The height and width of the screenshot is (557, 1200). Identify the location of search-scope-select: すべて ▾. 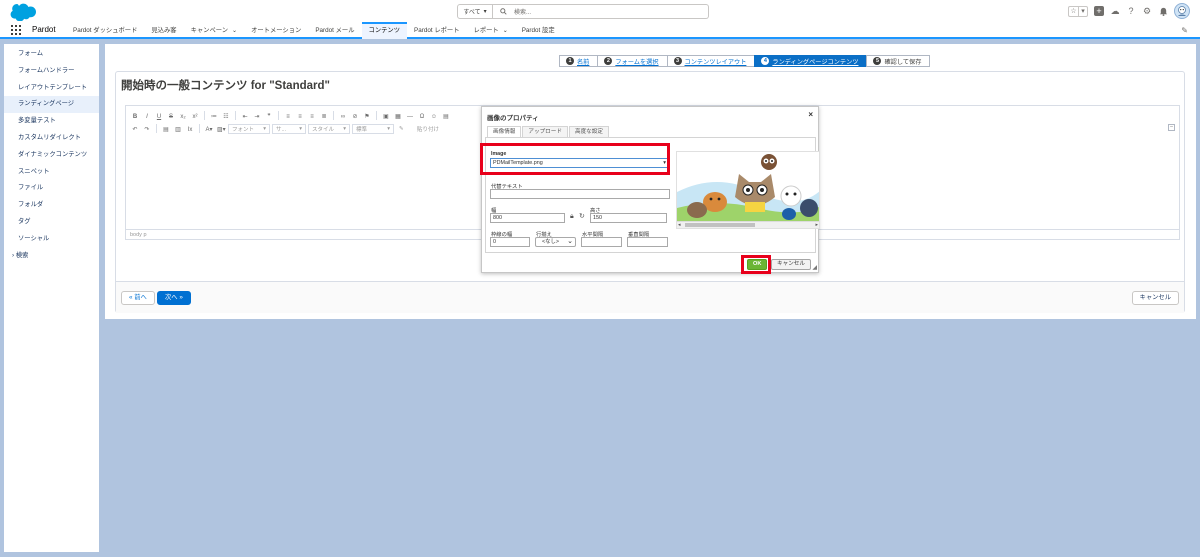
(475, 11).